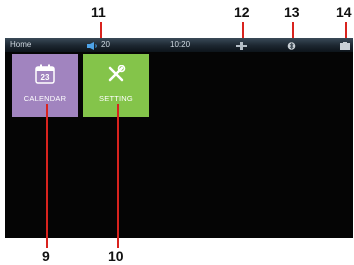 This screenshot has width=354, height=265. I want to click on callout-calendar: 9, so click(46, 256).